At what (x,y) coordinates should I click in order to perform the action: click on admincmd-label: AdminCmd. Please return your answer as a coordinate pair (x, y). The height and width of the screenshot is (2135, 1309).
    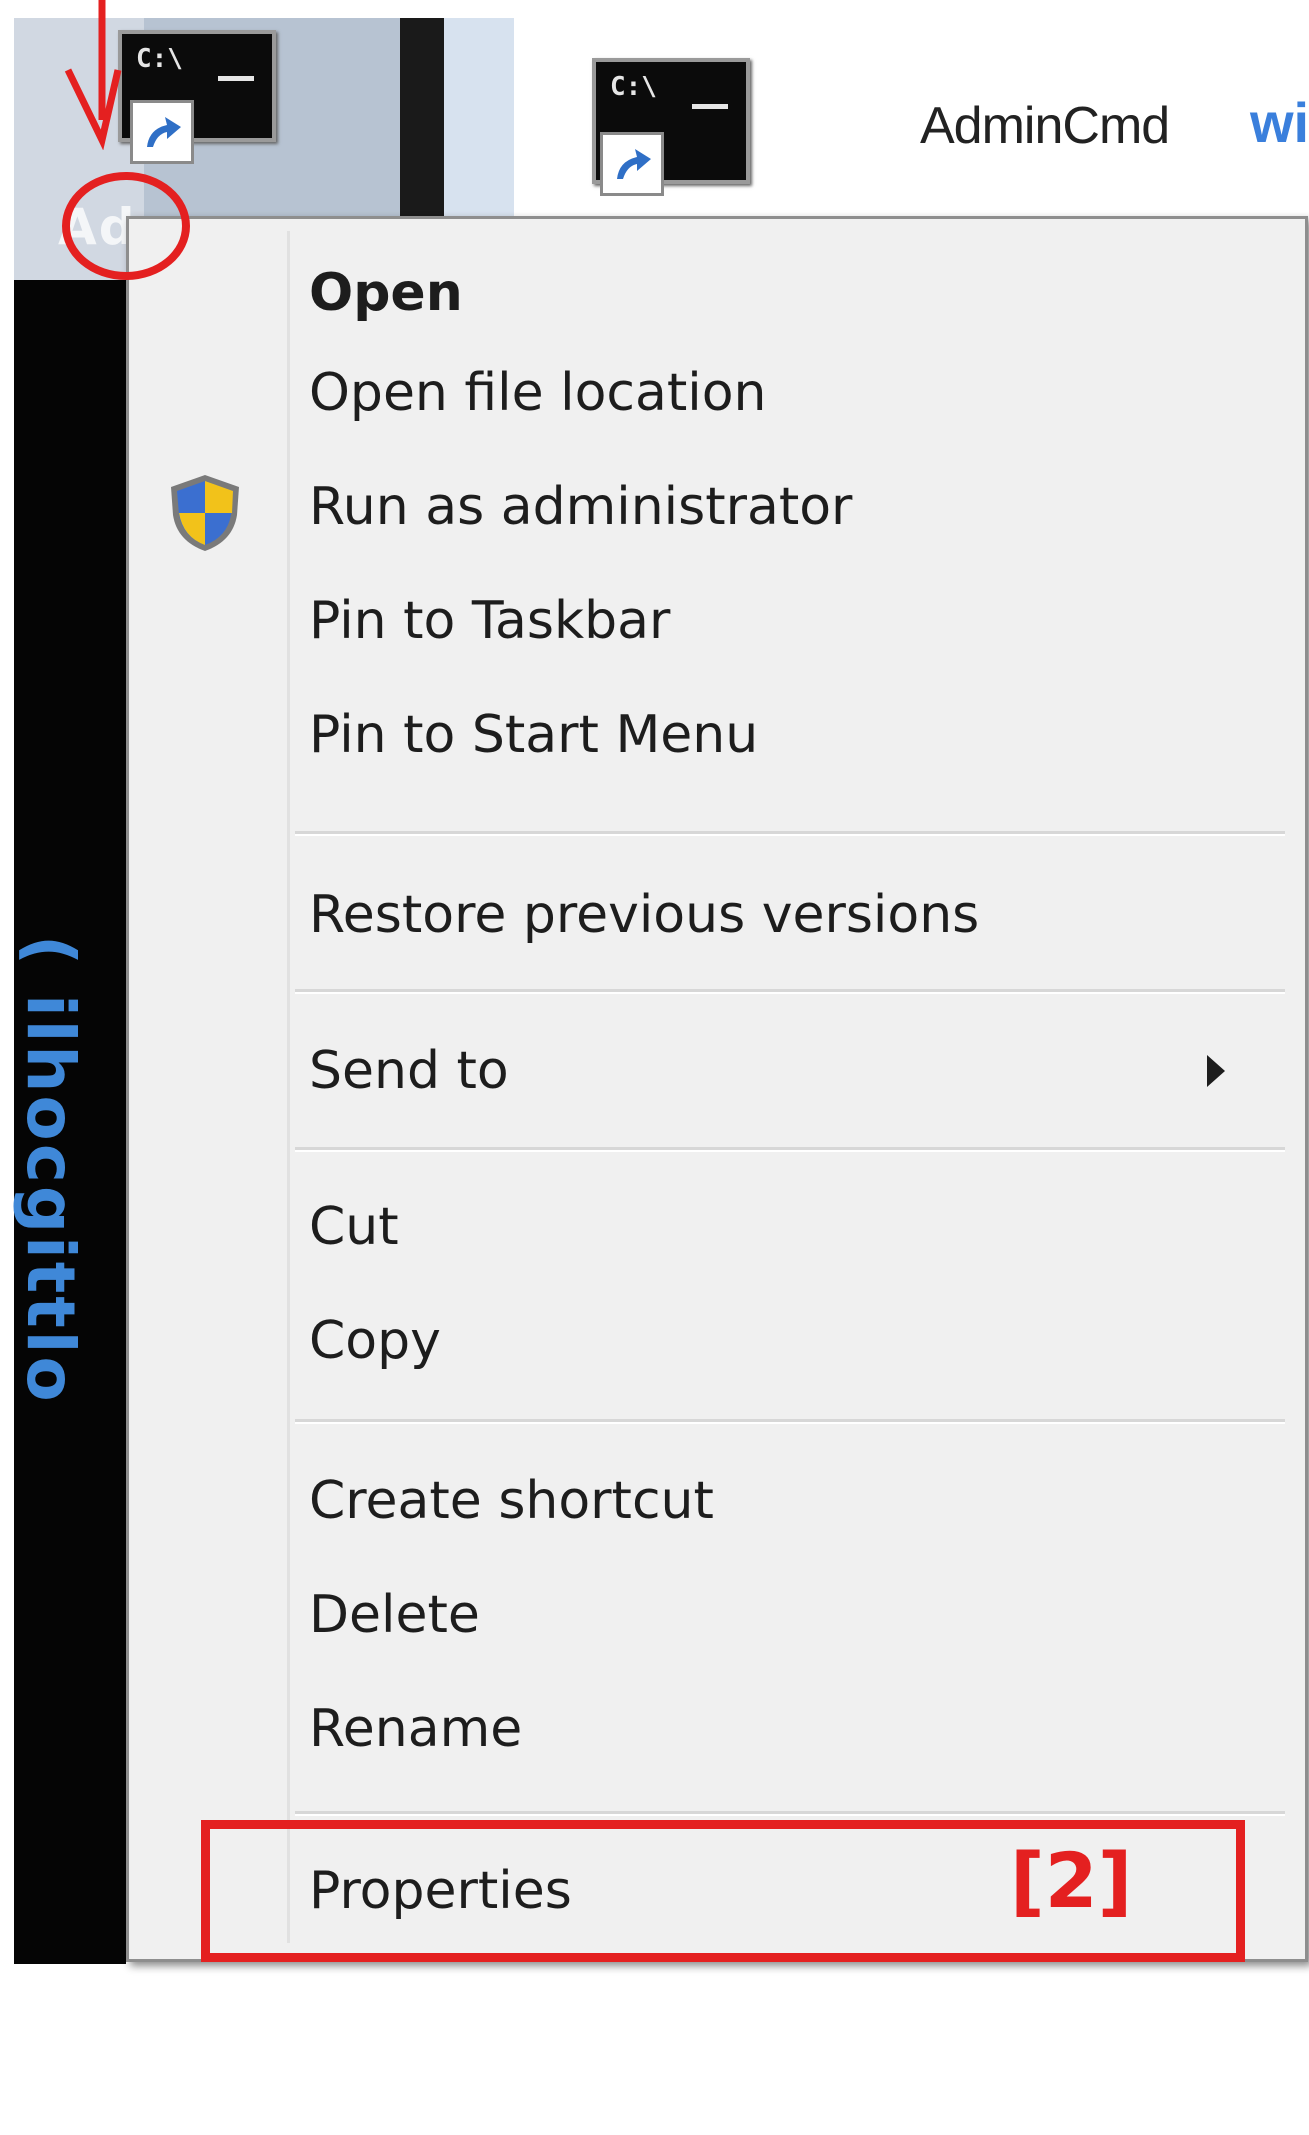
    Looking at the image, I should click on (1045, 126).